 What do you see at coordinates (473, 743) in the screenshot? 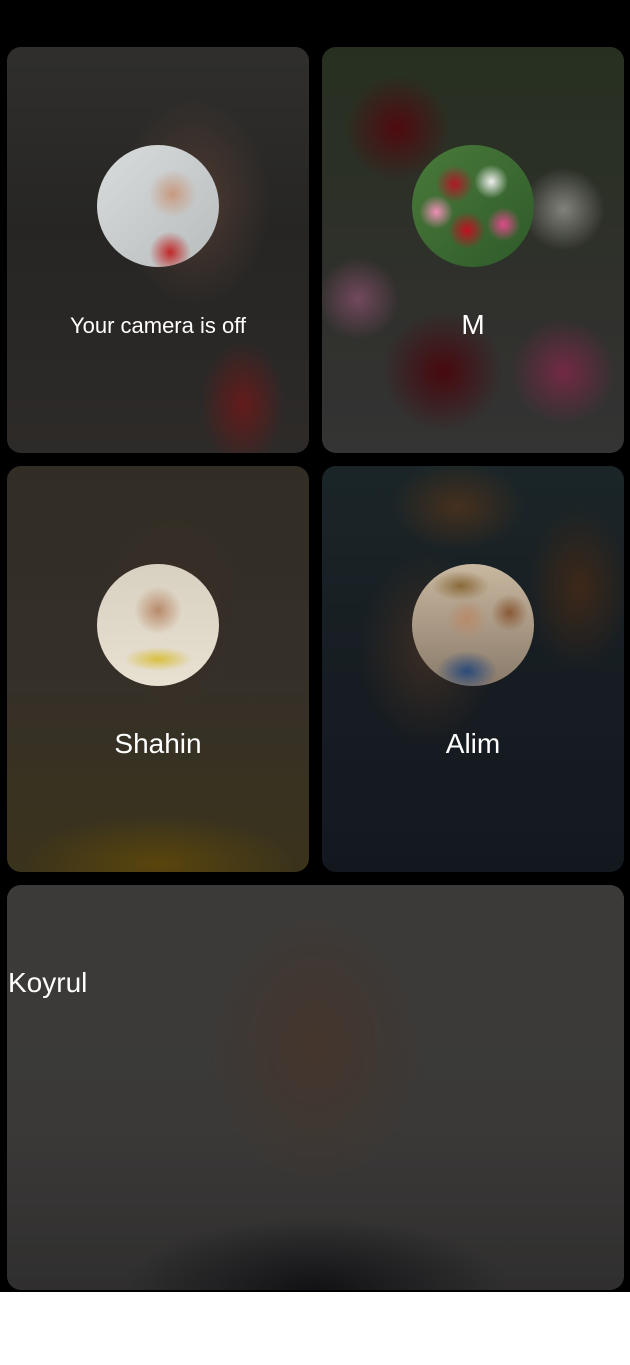
I see `participant-name: Alim` at bounding box center [473, 743].